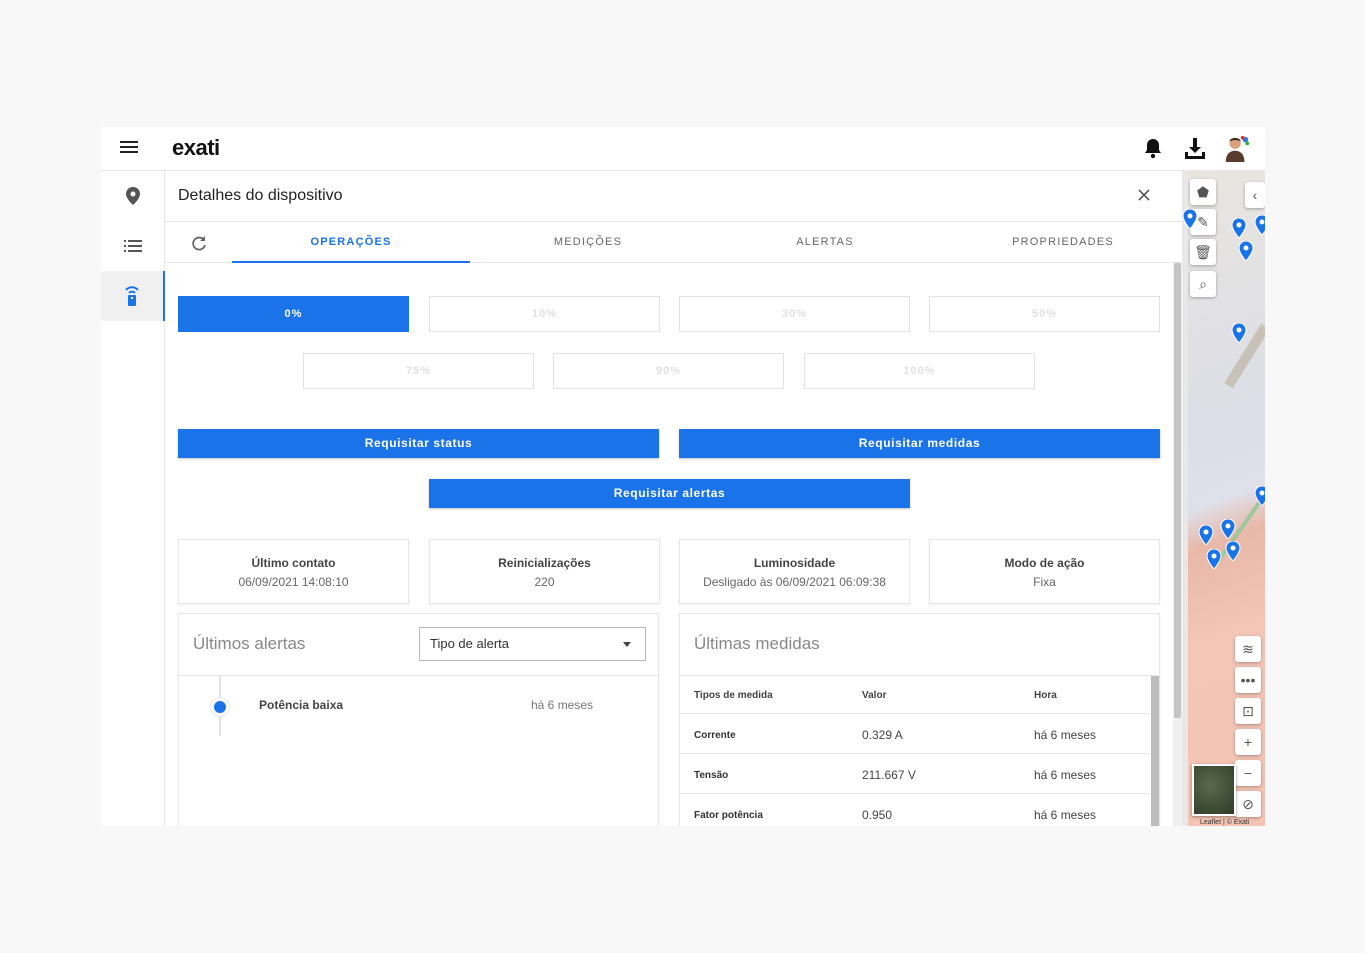  What do you see at coordinates (260, 195) in the screenshot?
I see `panel-title: Detalhes do dispositivo` at bounding box center [260, 195].